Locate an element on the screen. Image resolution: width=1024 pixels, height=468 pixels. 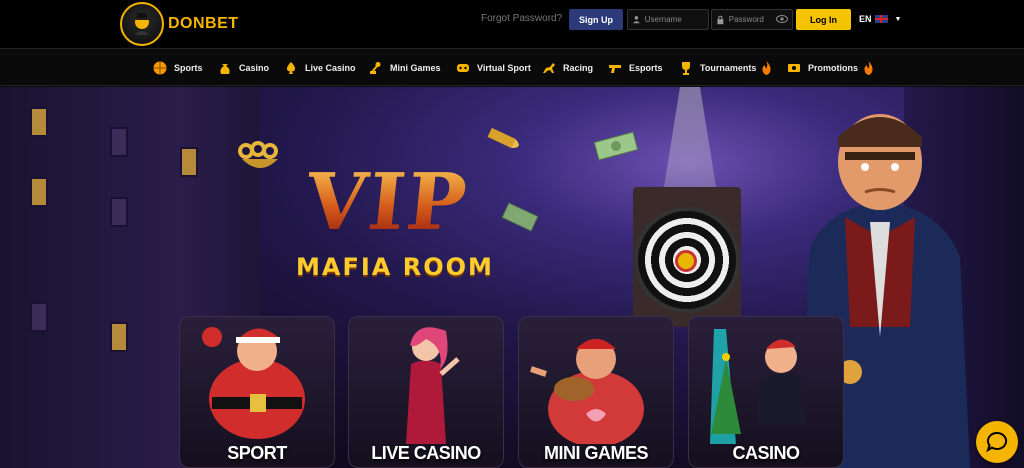
money-bag-icon is located at coordinates (225, 68).